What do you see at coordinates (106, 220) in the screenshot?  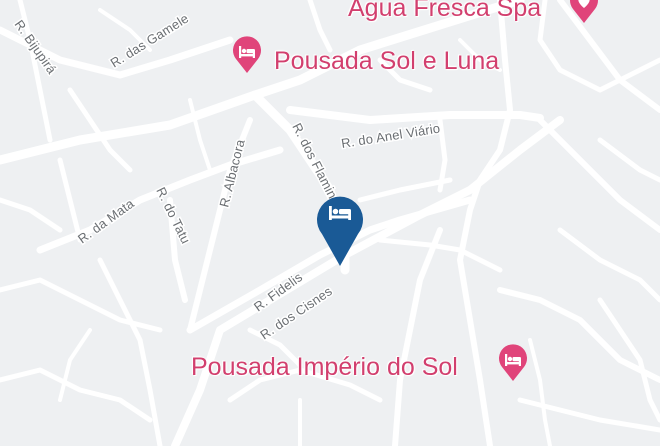 I see `street-label-da-mata: R. da Mata` at bounding box center [106, 220].